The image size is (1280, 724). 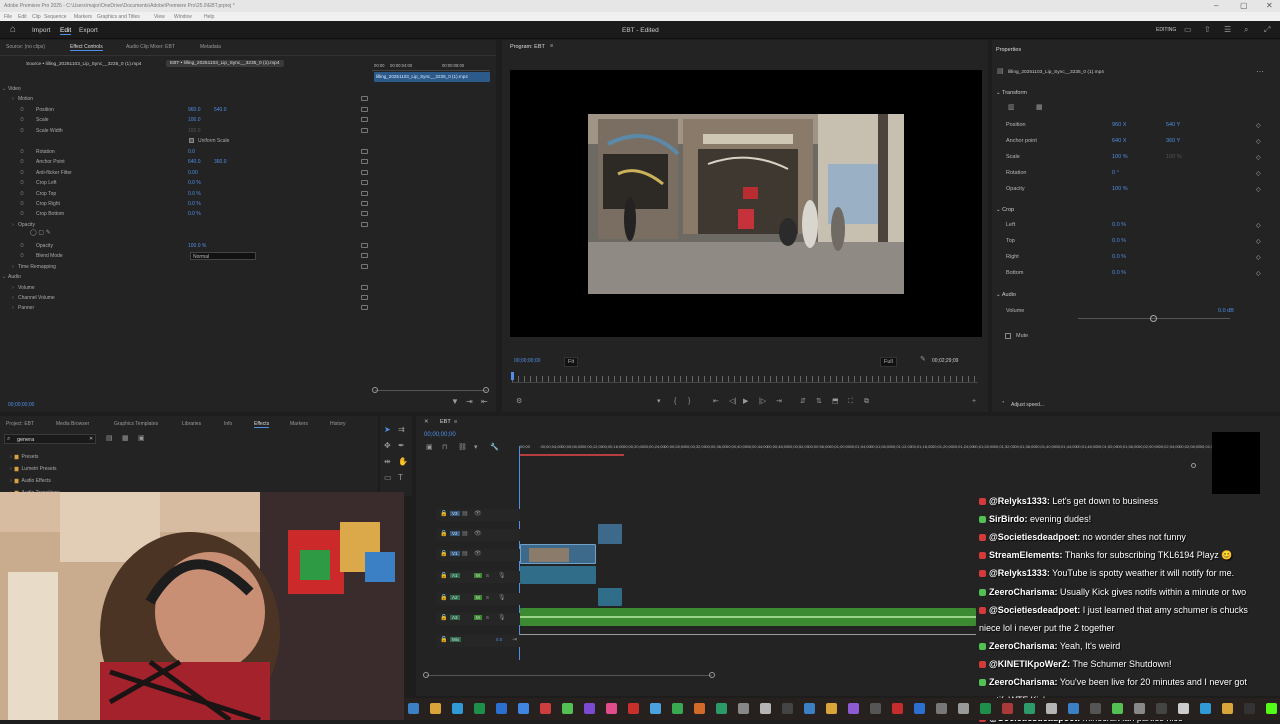 I want to click on vertical-zoom-handle, so click(x=1193, y=465).